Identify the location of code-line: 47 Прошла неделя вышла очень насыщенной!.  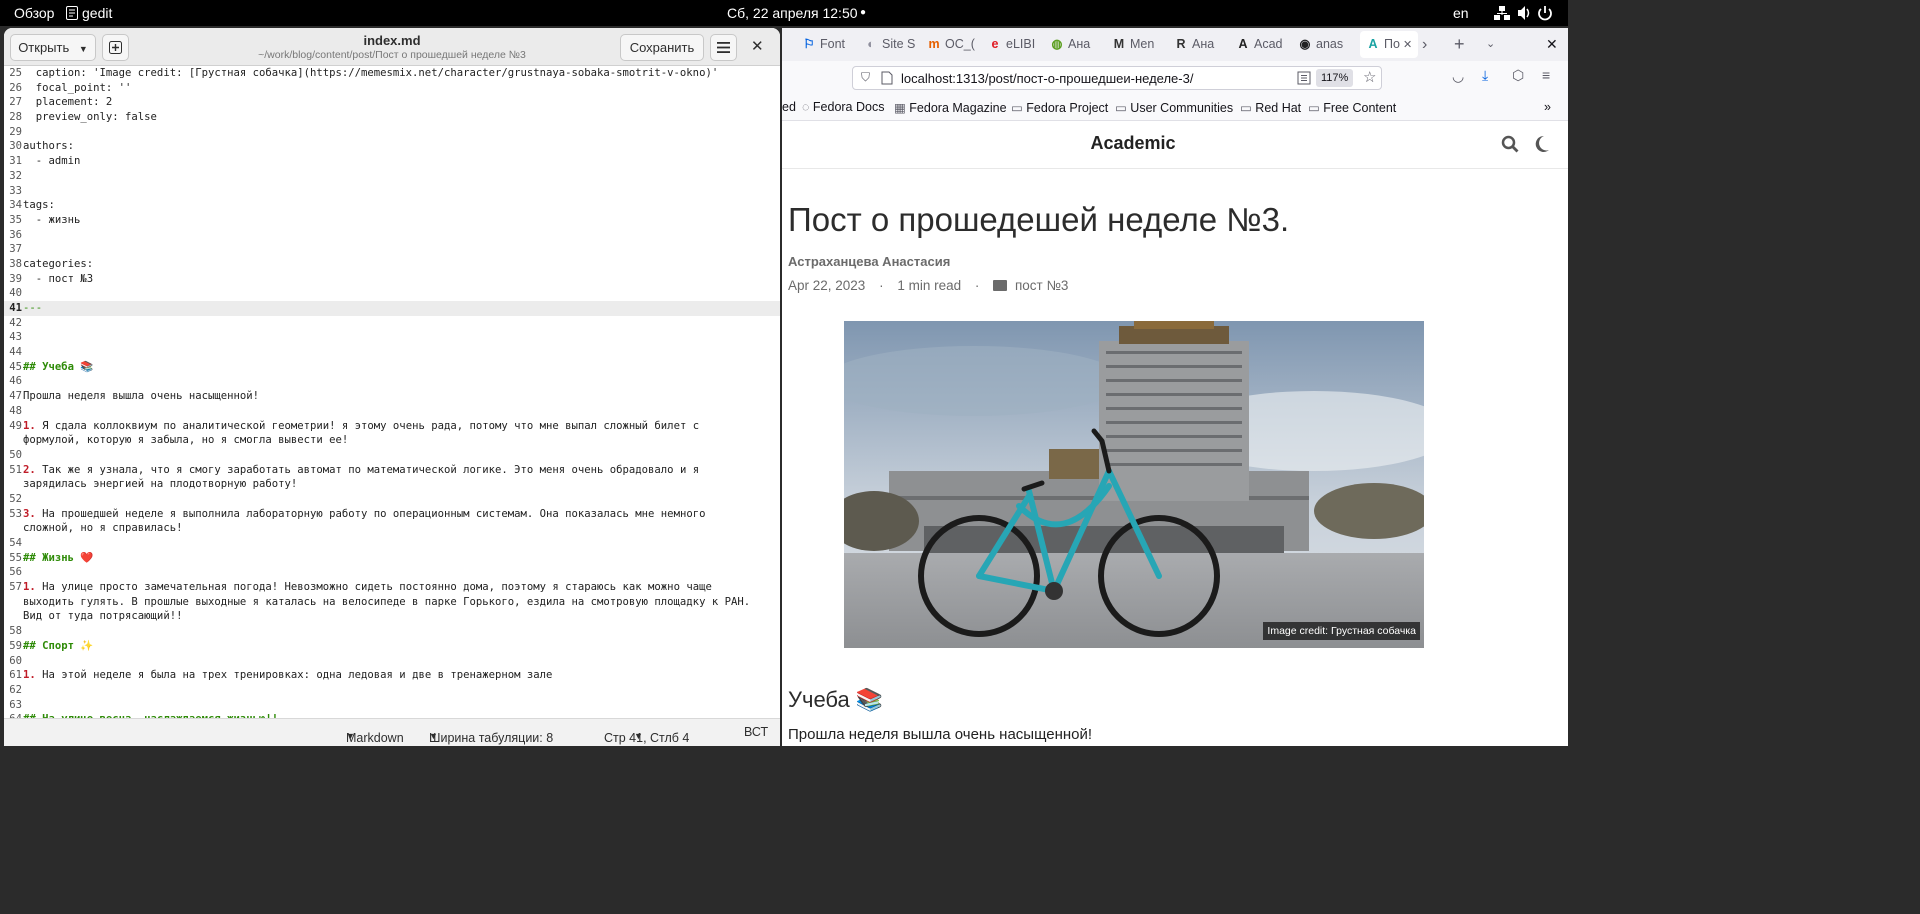
(392, 396).